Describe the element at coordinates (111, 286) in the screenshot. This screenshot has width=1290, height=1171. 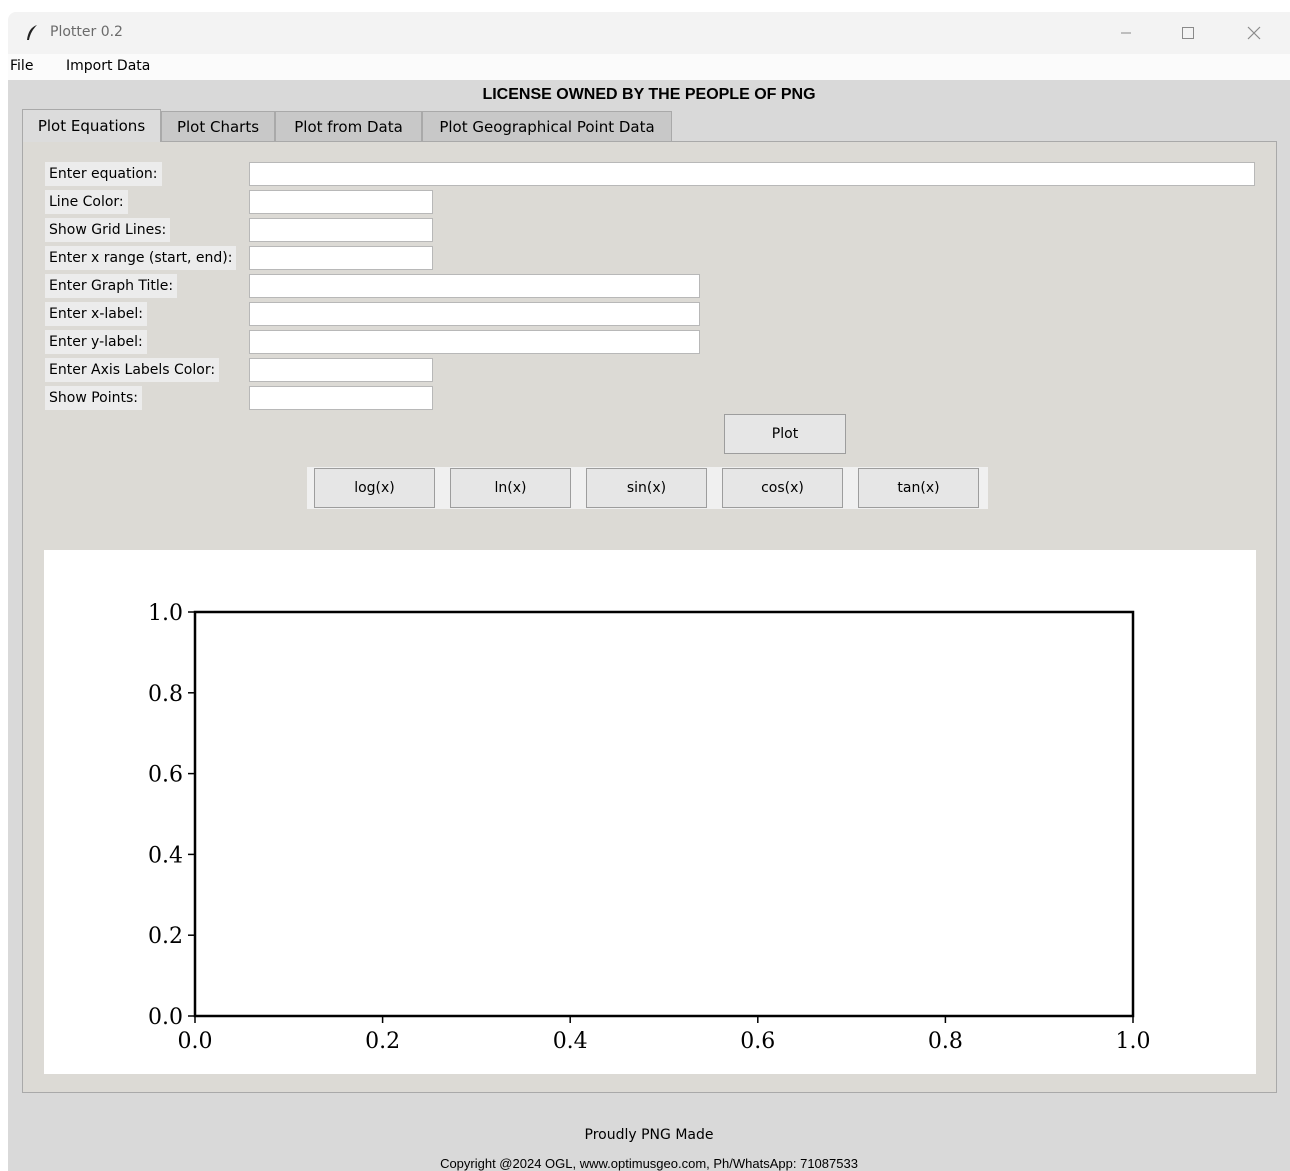
I see `label-graph-title: Enter Graph Title:` at that location.